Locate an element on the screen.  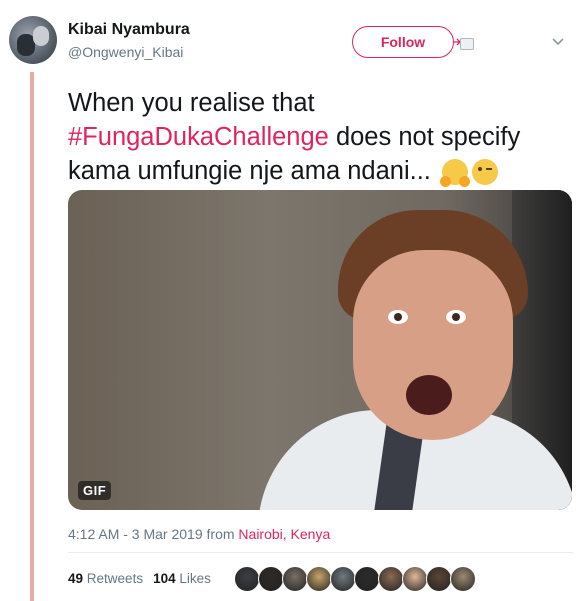
gif-badge: GIF is located at coordinates (95, 490).